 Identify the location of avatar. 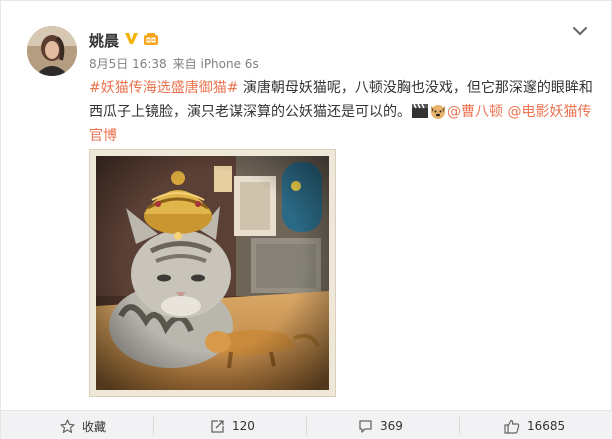
(52, 51).